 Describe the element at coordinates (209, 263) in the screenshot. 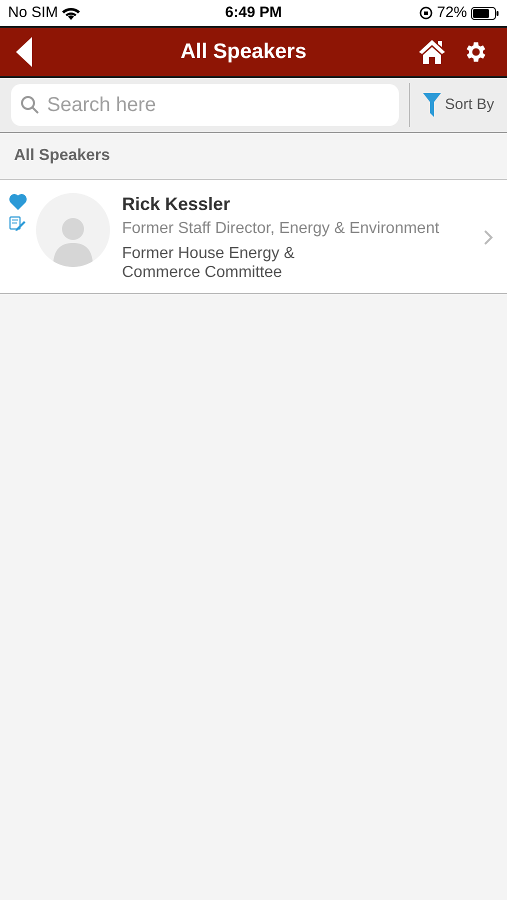

I see `speaker-organization: Former House Energy & Commerce Committee` at that location.